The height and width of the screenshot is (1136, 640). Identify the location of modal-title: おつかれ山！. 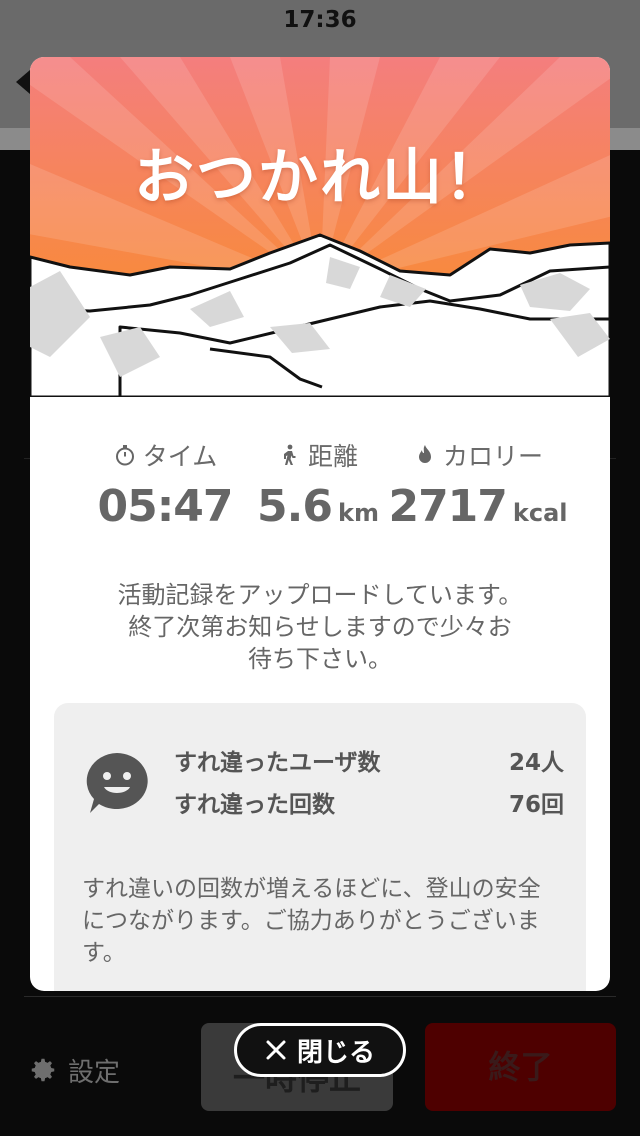
(320, 178).